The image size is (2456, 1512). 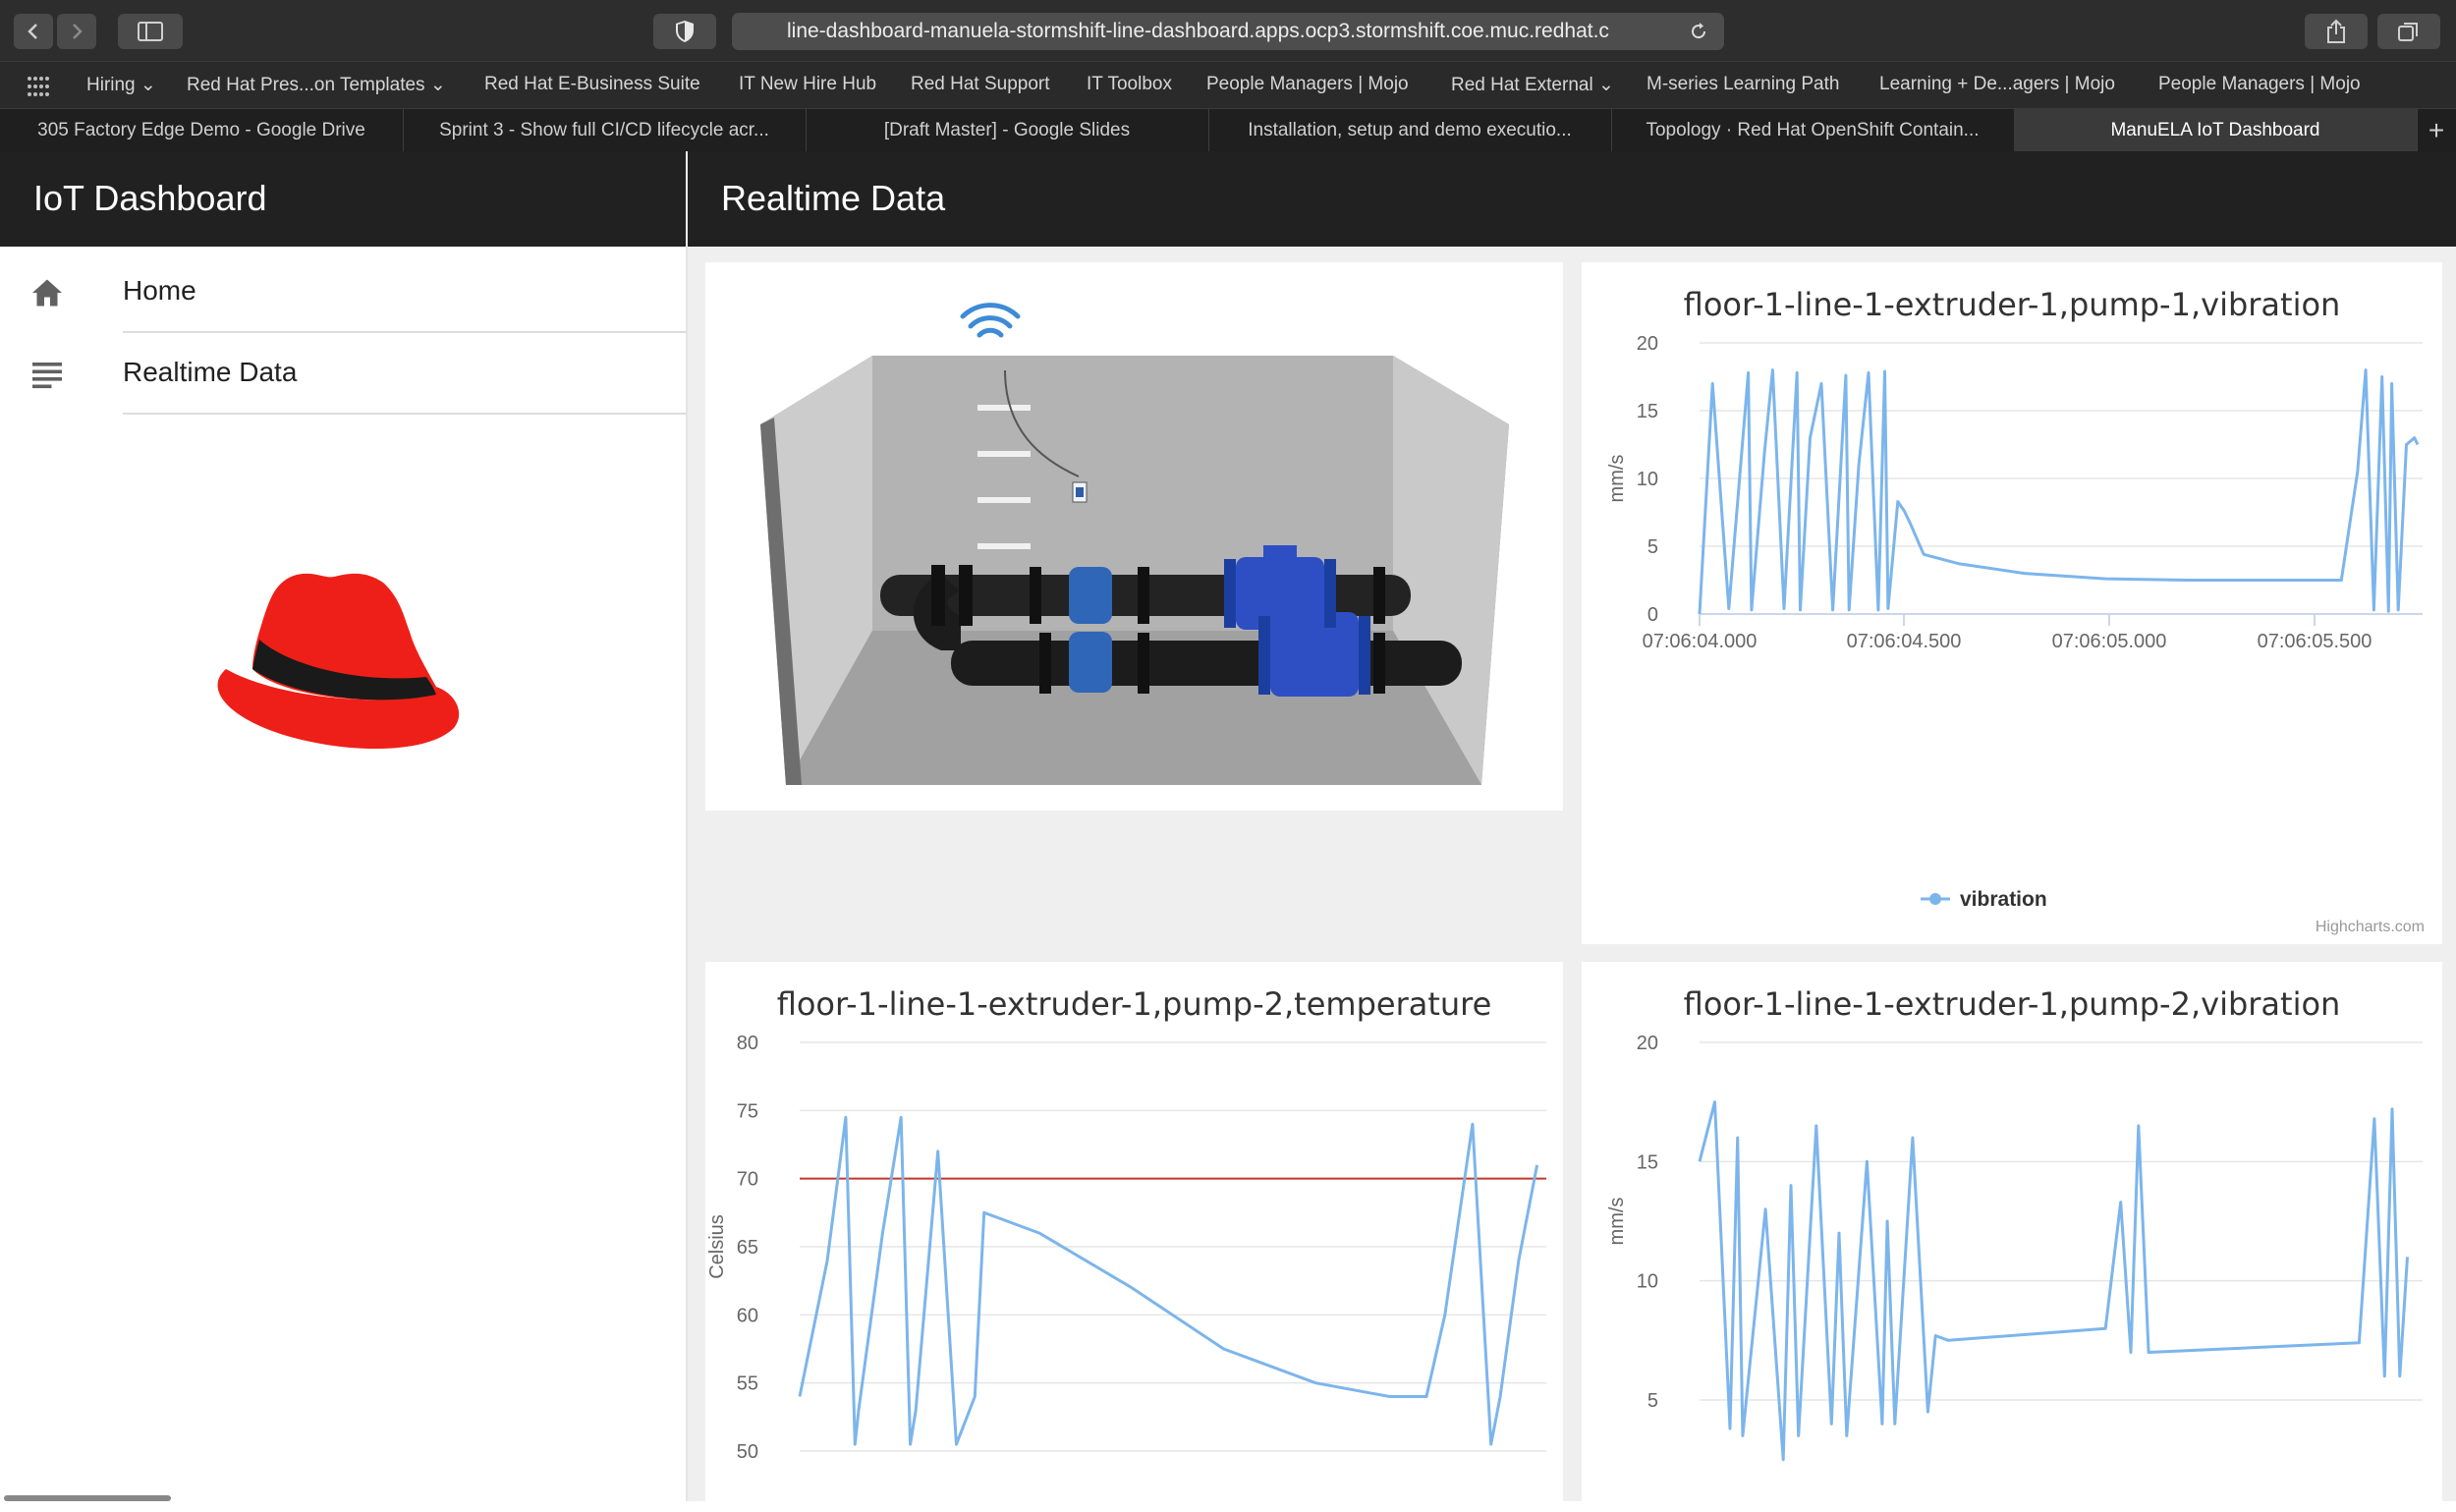 I want to click on app-brand: IoT Dashboard, so click(x=150, y=198).